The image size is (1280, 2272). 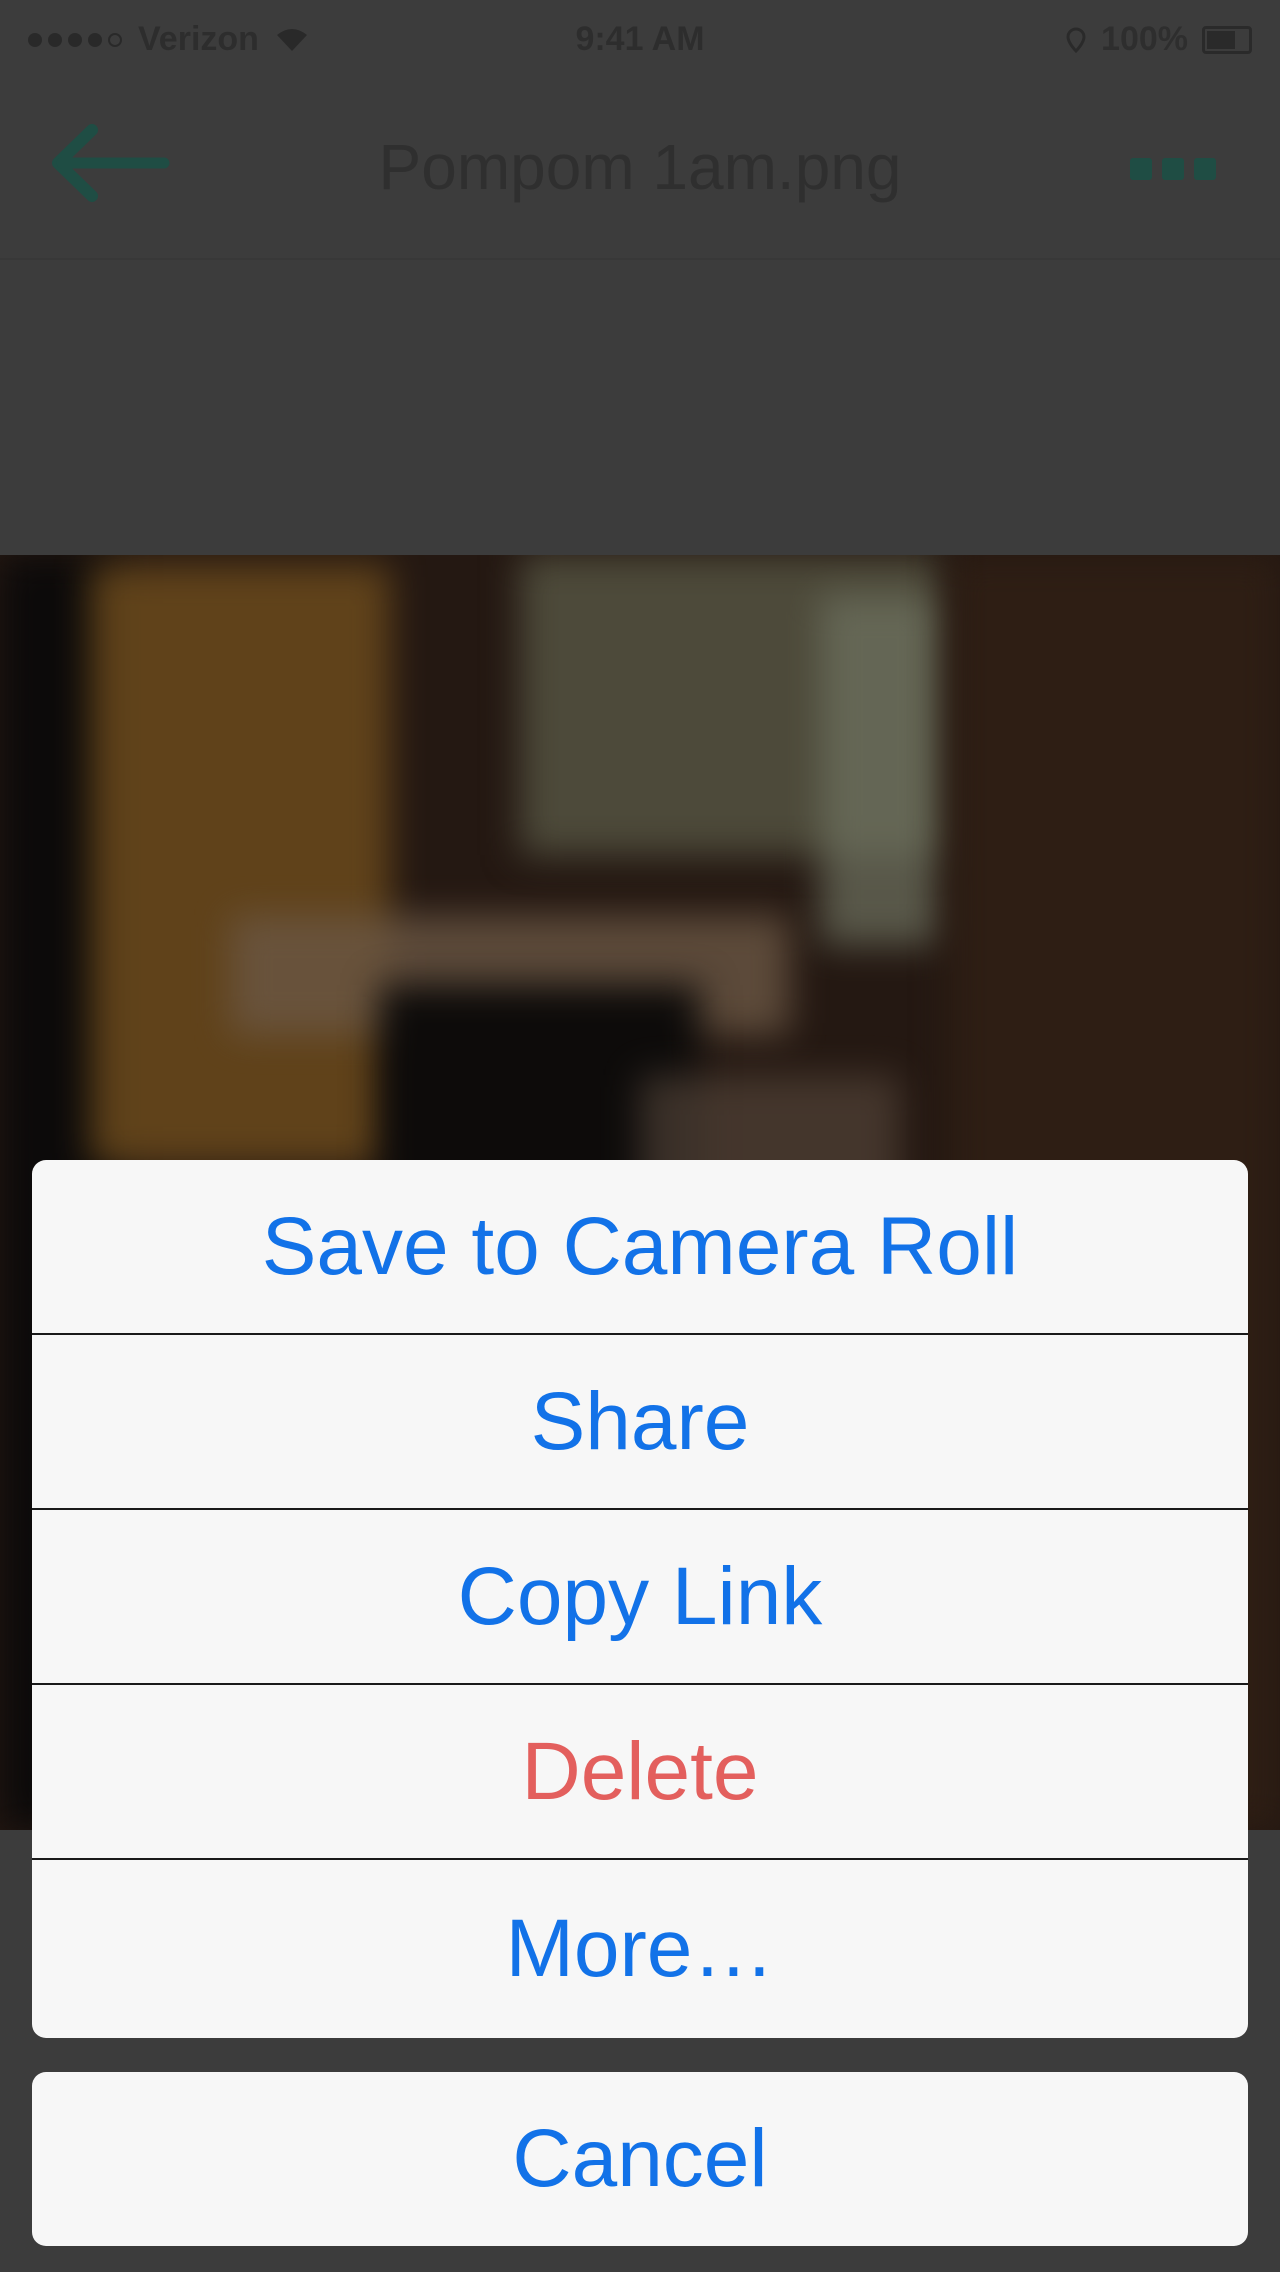 What do you see at coordinates (1227, 39) in the screenshot?
I see `battery-icon` at bounding box center [1227, 39].